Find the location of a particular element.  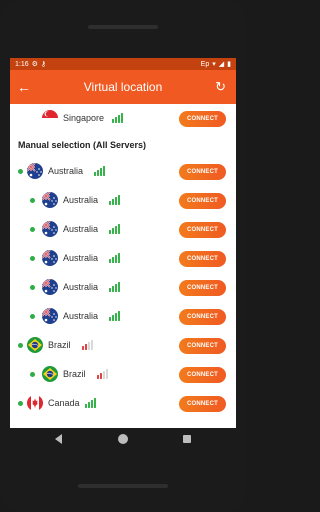

signal-icon: ◢ is located at coordinates (221, 64).